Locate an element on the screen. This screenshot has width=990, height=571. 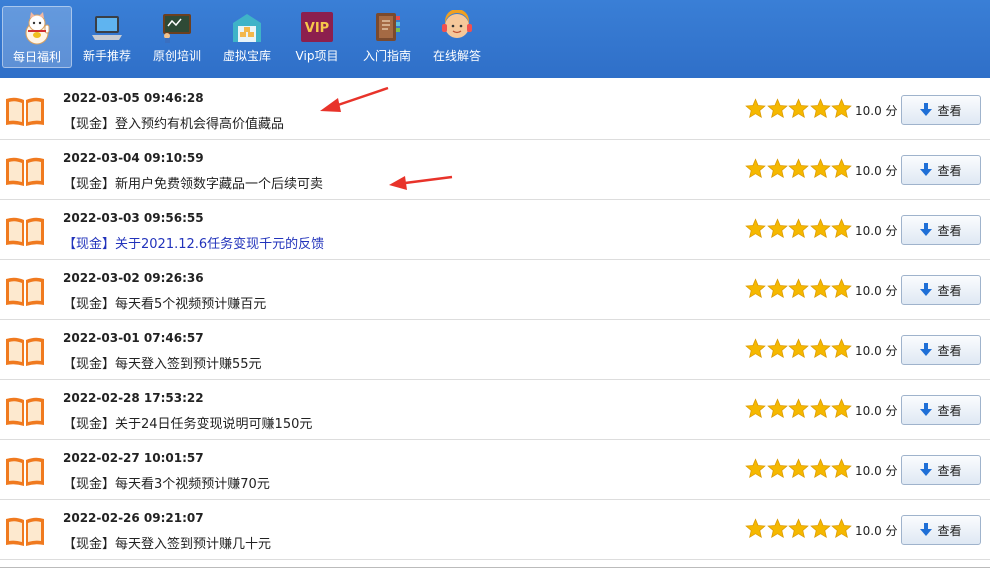
item-date: 2022-02-27 10:01:57 is located at coordinates (133, 458).